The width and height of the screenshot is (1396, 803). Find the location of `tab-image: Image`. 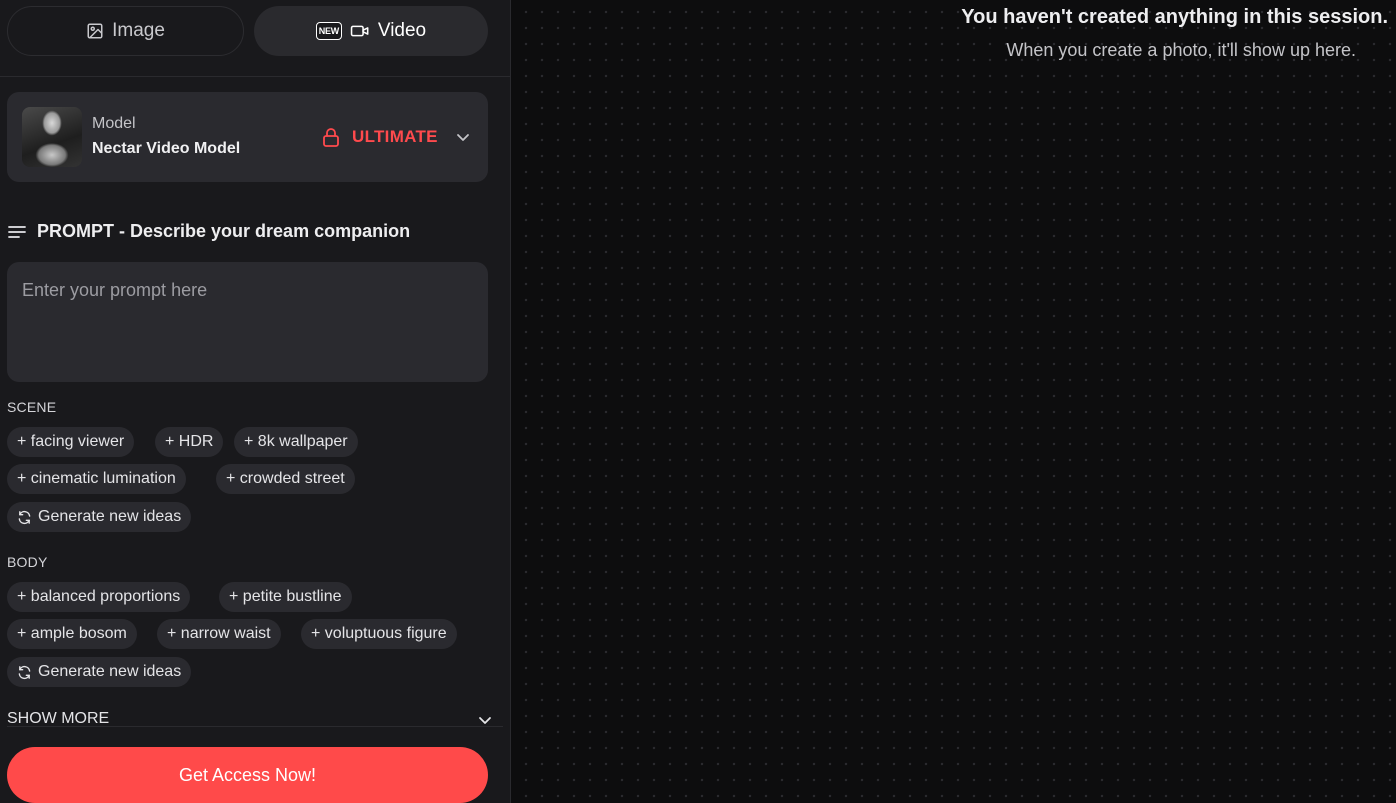

tab-image: Image is located at coordinates (125, 31).